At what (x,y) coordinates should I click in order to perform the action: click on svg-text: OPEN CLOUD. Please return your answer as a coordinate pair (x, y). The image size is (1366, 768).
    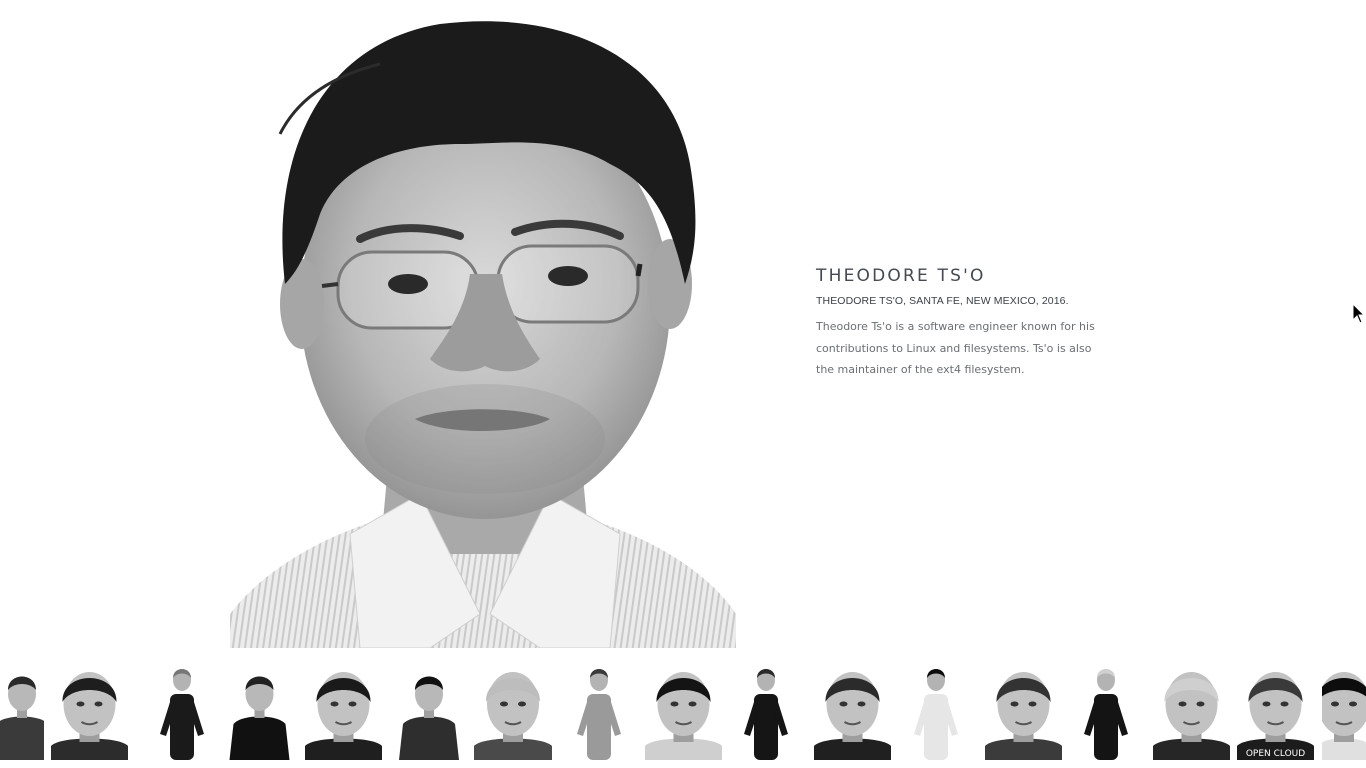
    Looking at the image, I should click on (1275, 754).